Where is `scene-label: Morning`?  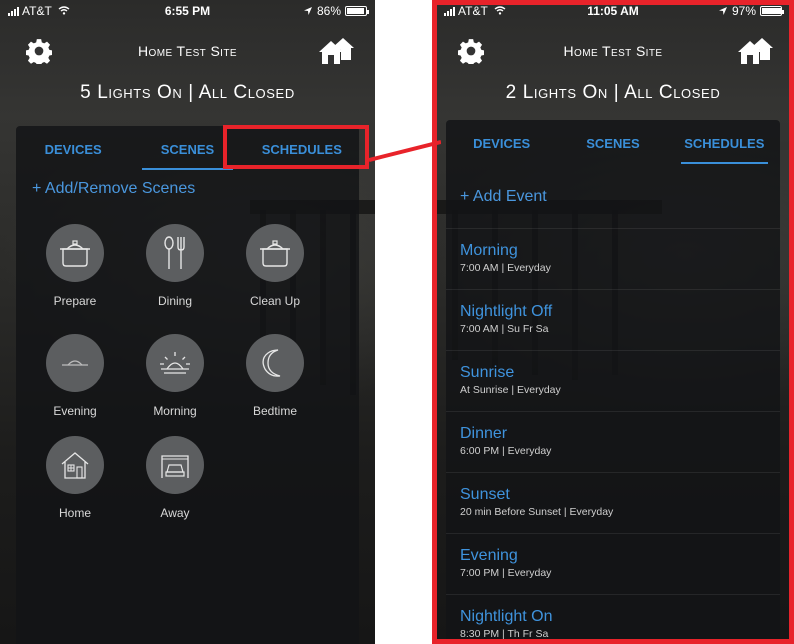 scene-label: Morning is located at coordinates (175, 411).